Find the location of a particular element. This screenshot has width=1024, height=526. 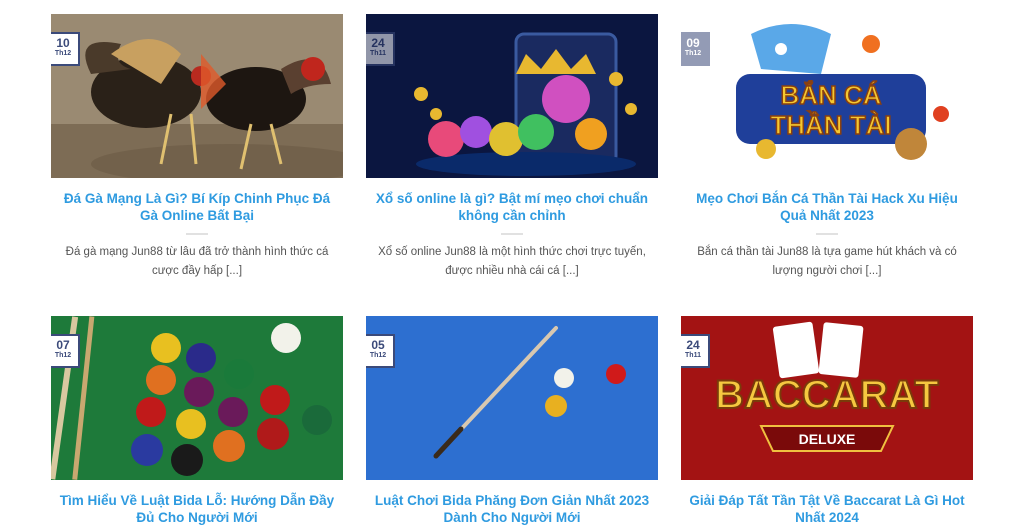

date-badge: 05 Th12 is located at coordinates (380, 351).